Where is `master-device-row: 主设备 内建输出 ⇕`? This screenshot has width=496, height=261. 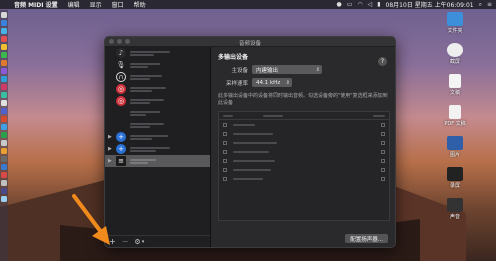 master-device-row: 主设备 内建输出 ⇕ is located at coordinates (303, 69).